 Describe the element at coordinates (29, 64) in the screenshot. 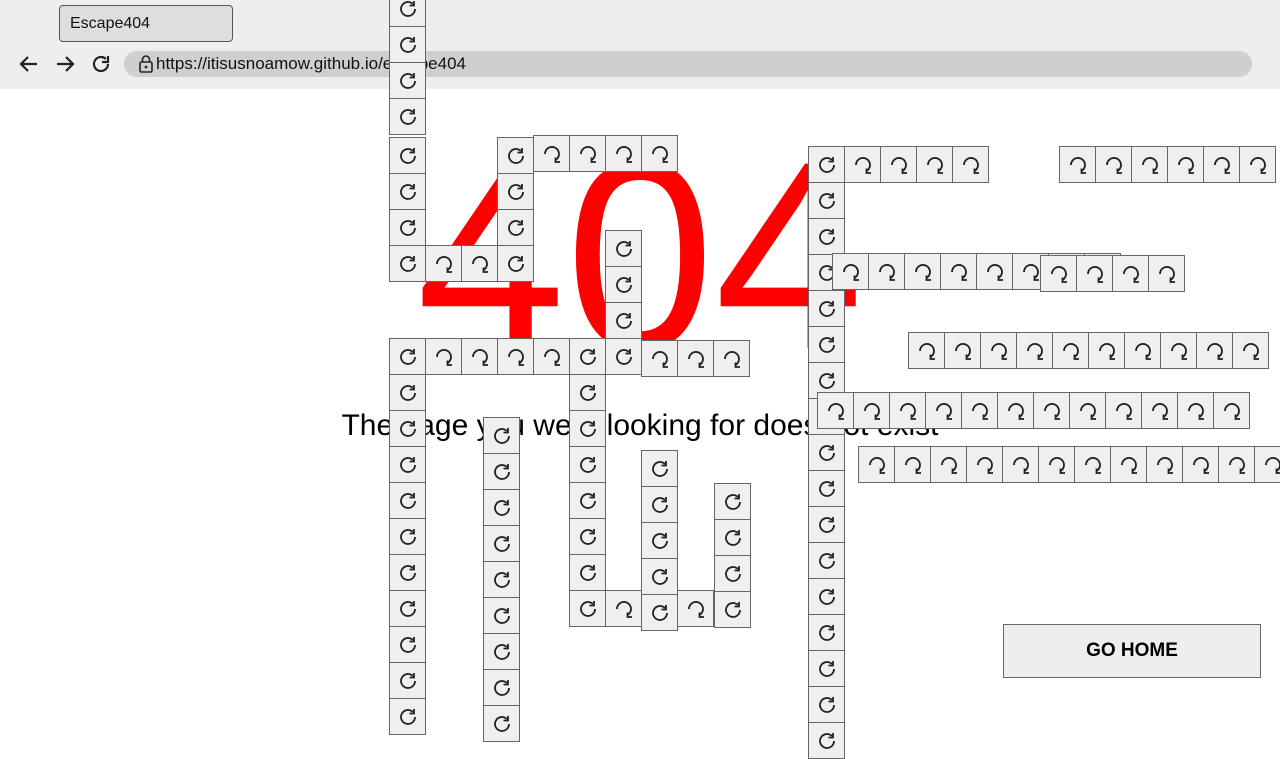

I see `arrow-left-icon` at that location.